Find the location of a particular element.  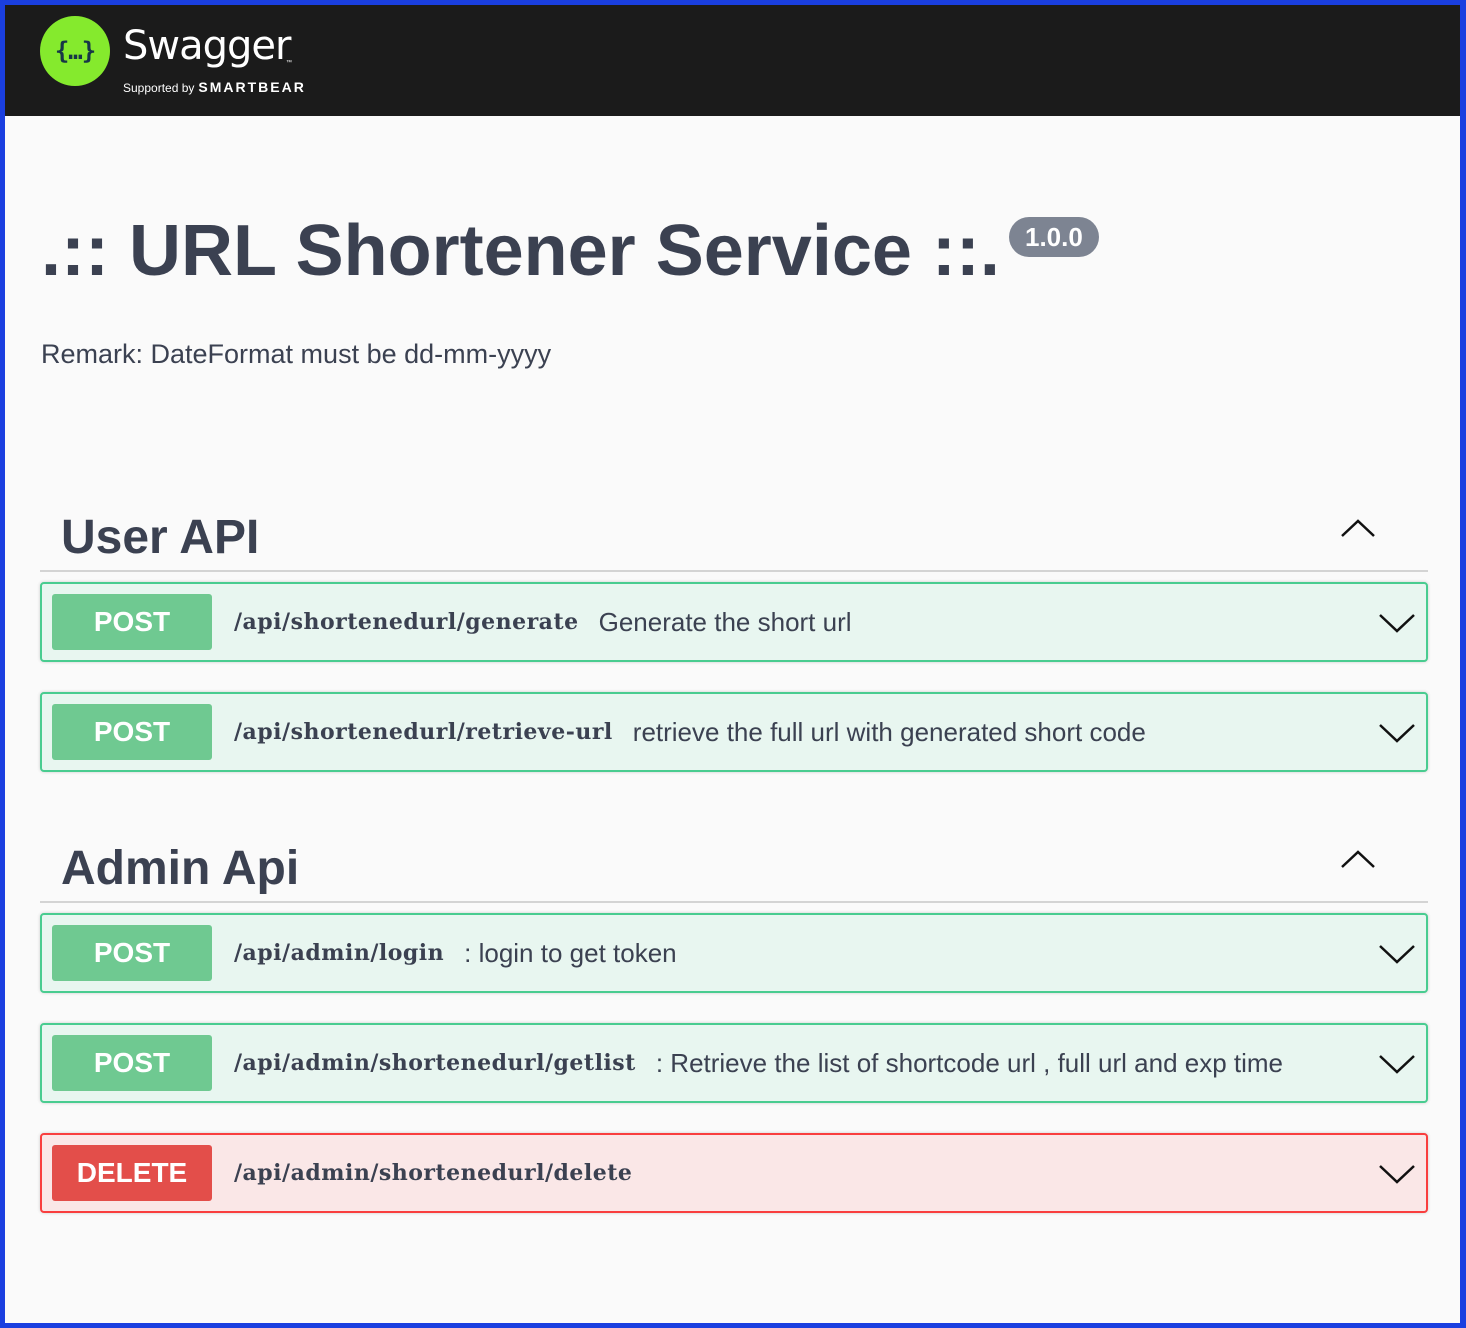

operation-delete-shortenedurl: DELETE /api/admin/shortenedurl/delete is located at coordinates (734, 1173).